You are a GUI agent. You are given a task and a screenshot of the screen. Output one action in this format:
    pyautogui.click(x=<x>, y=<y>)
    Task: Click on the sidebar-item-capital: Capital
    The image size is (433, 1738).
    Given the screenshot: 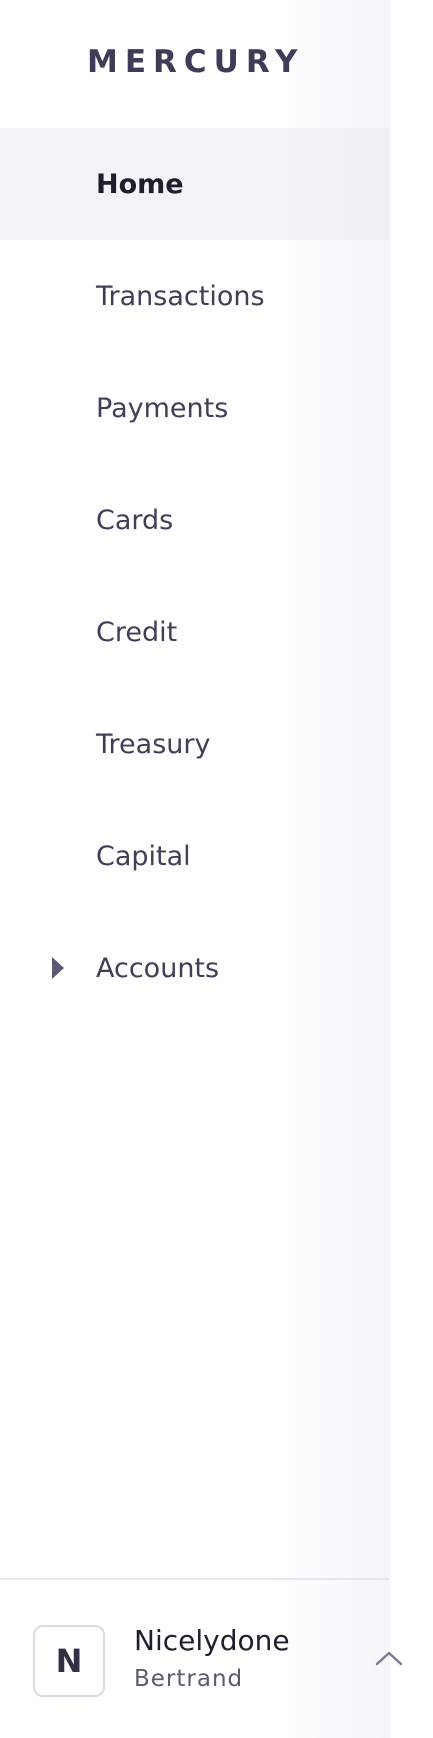 What is the action you would take?
    pyautogui.click(x=195, y=856)
    